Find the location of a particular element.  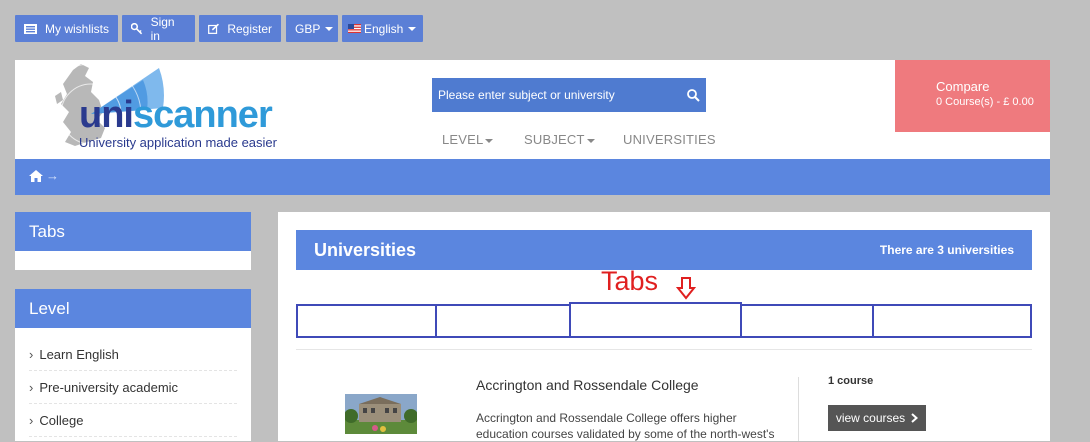

arrow-down-icon is located at coordinates (686, 288).